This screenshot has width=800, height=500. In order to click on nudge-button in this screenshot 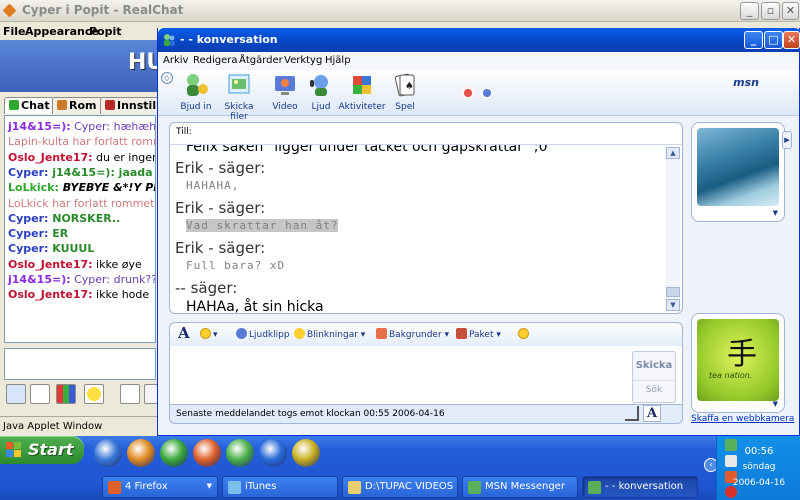, I will do `click(524, 334)`.